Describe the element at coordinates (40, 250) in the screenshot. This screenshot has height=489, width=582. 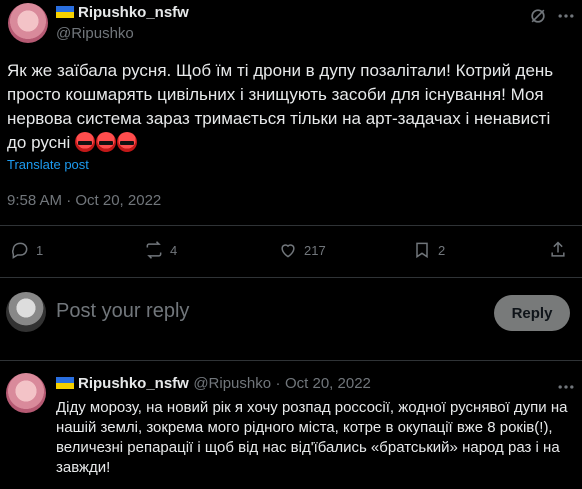
I see `reply-count: 1` at that location.